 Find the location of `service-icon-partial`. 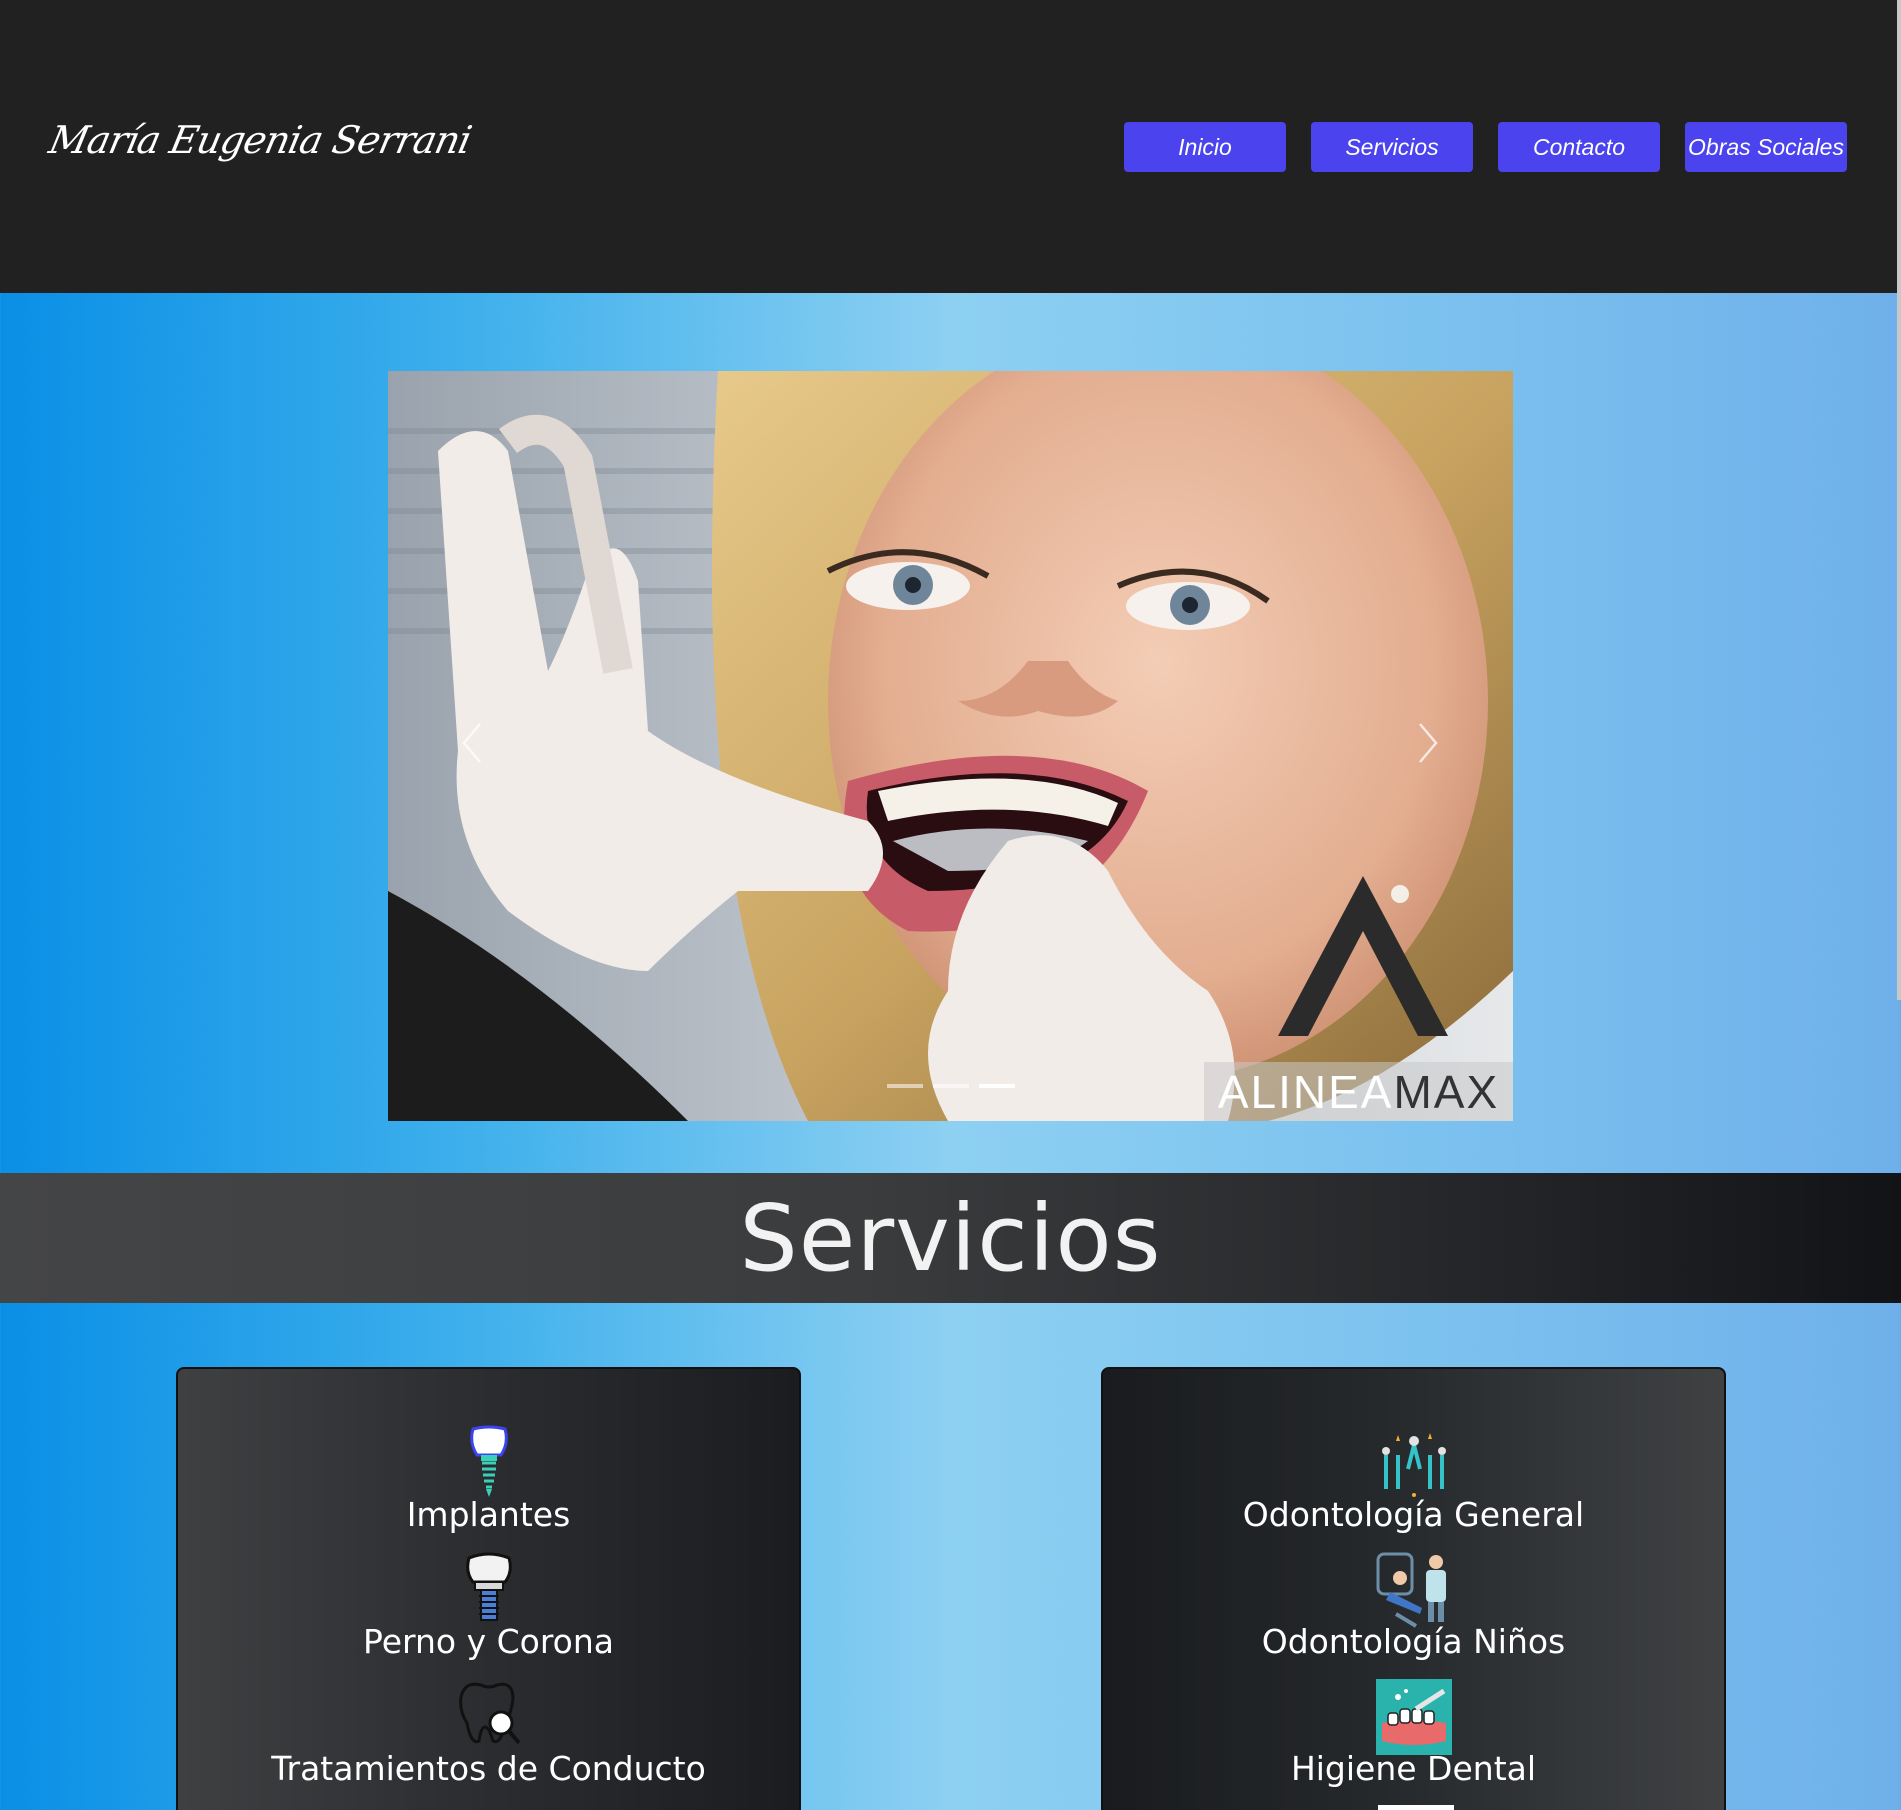

service-icon-partial is located at coordinates (1416, 1807).